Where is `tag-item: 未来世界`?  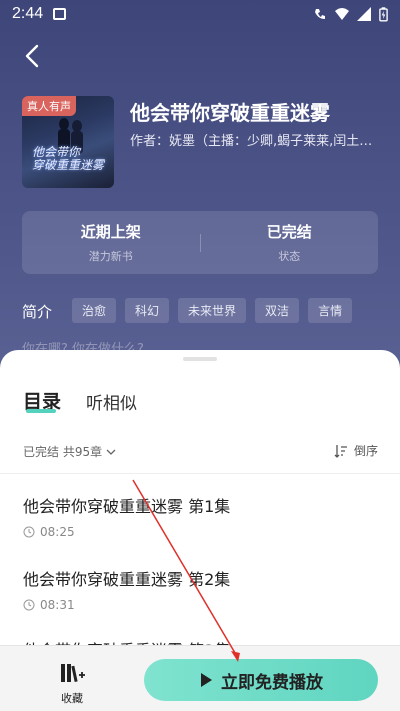 tag-item: 未来世界 is located at coordinates (212, 310).